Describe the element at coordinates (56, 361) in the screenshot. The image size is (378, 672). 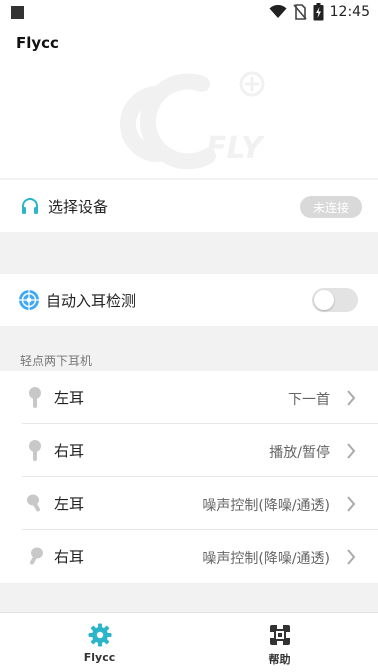
I see `double-tap-section-title: 轻点两下耳机` at that location.